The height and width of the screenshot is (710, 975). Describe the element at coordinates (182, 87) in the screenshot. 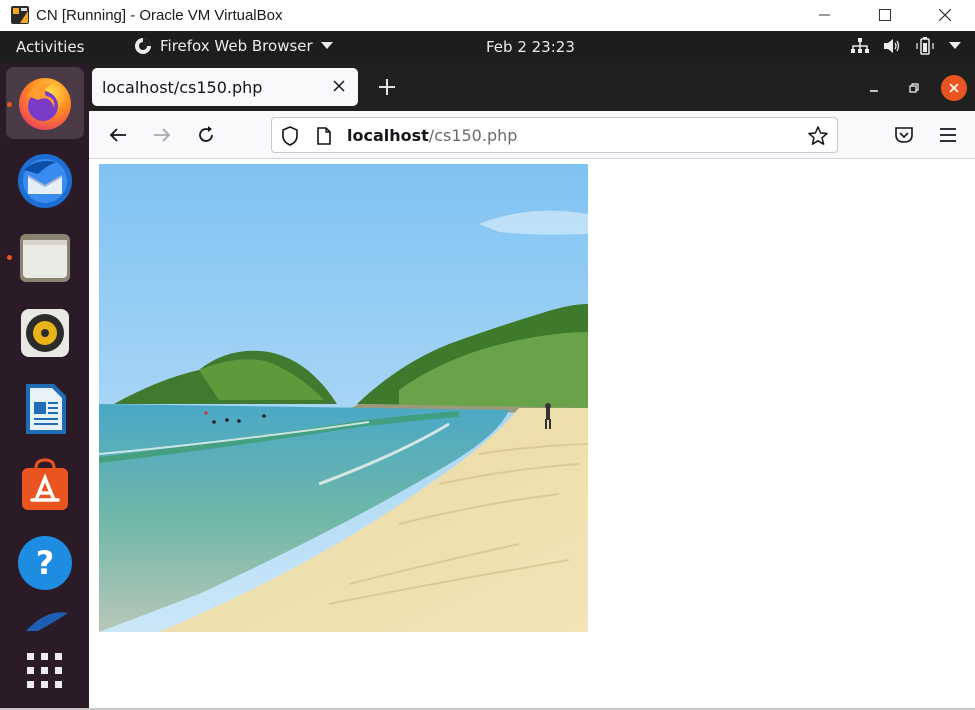

I see `tab-title: localhost/cs150.php` at that location.